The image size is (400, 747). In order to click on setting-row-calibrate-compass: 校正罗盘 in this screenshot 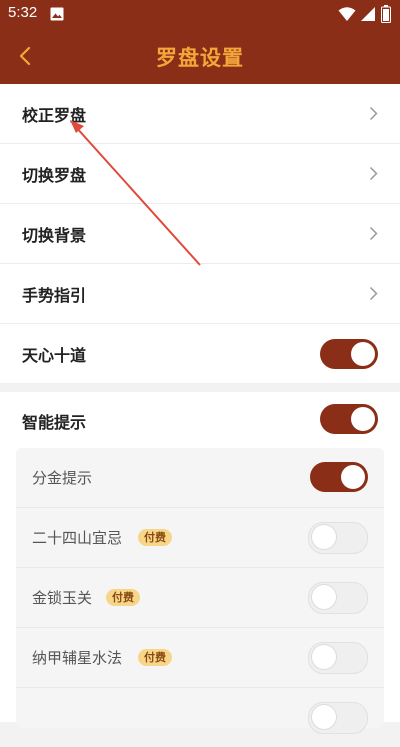, I will do `click(200, 114)`.